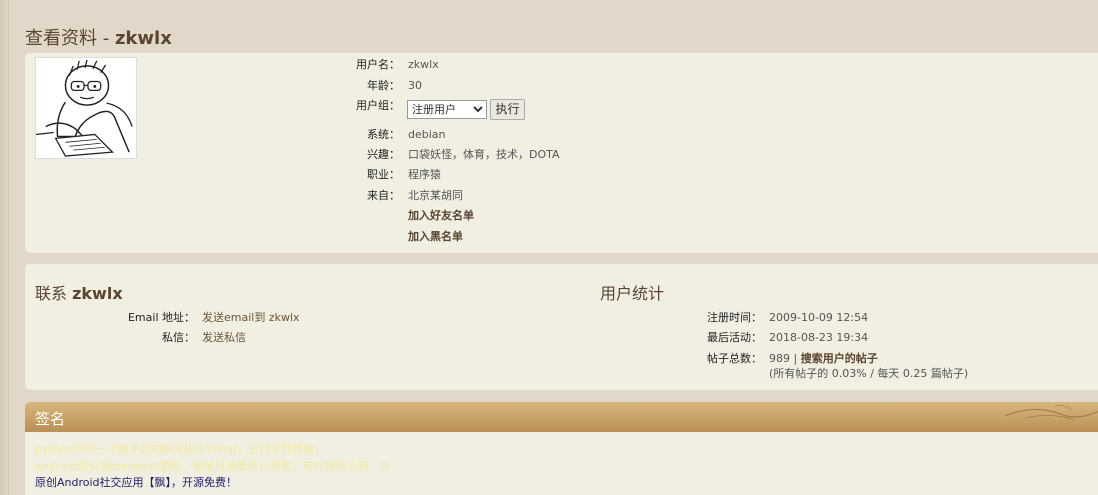  I want to click on field-occupation-label-row: 职业：, so click(212, 175).